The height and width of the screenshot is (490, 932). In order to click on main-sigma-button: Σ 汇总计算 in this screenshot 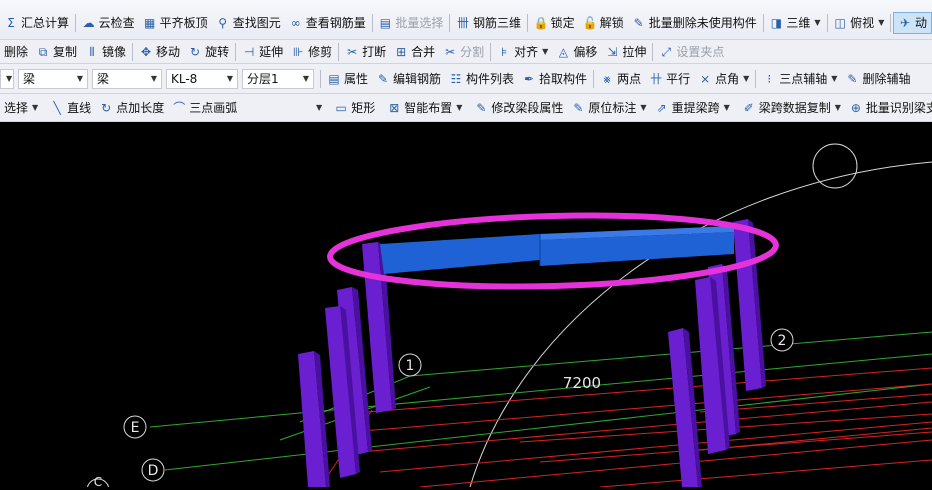, I will do `click(36, 23)`.